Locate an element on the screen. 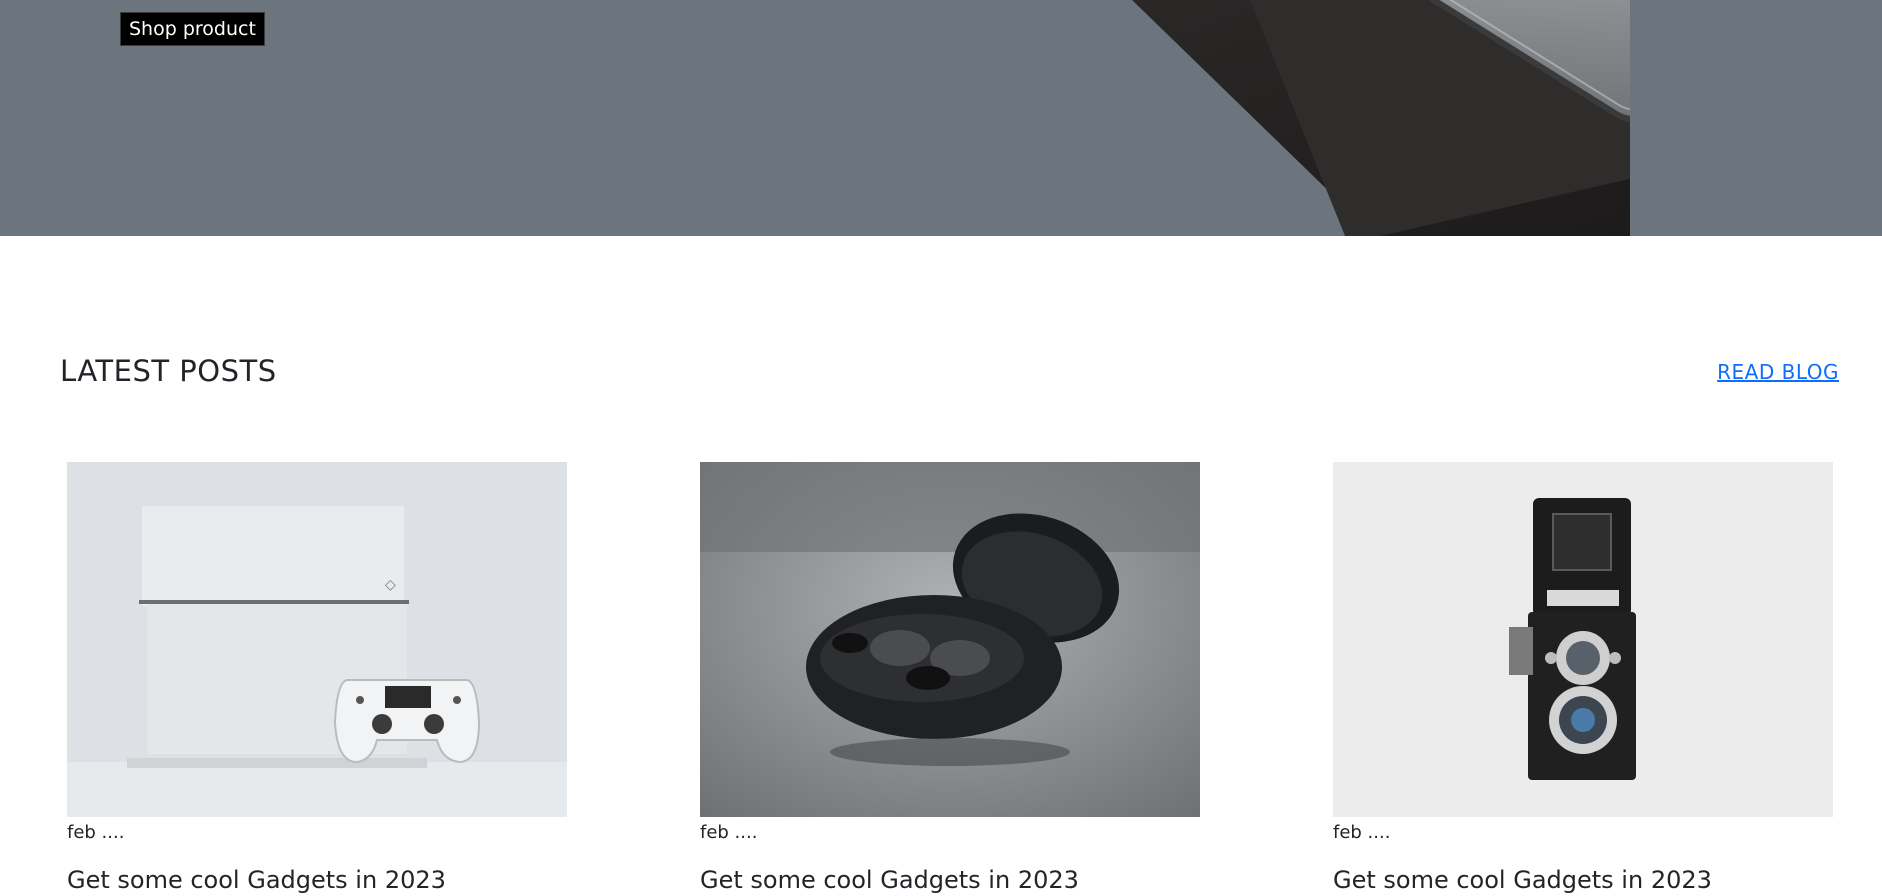 The width and height of the screenshot is (1882, 896). phone-box-image is located at coordinates (1444, 118).